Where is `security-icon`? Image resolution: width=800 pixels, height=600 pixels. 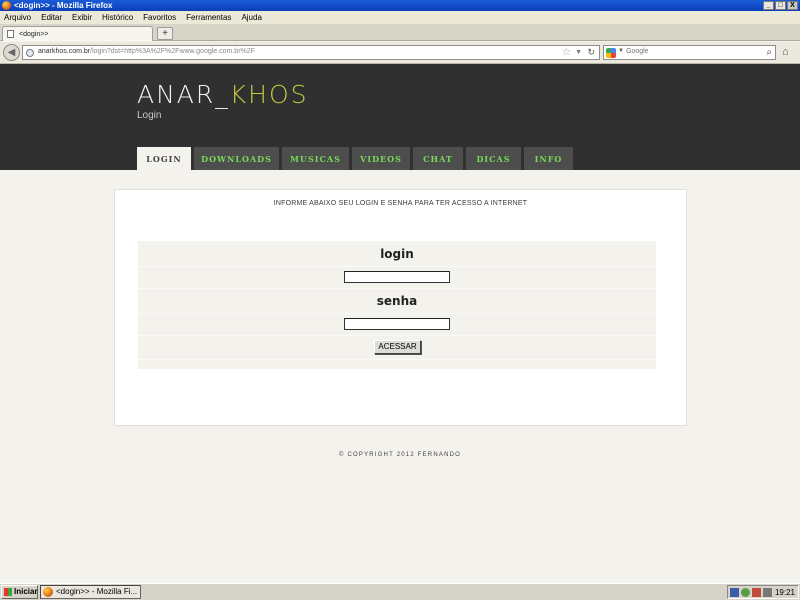 security-icon is located at coordinates (745, 592).